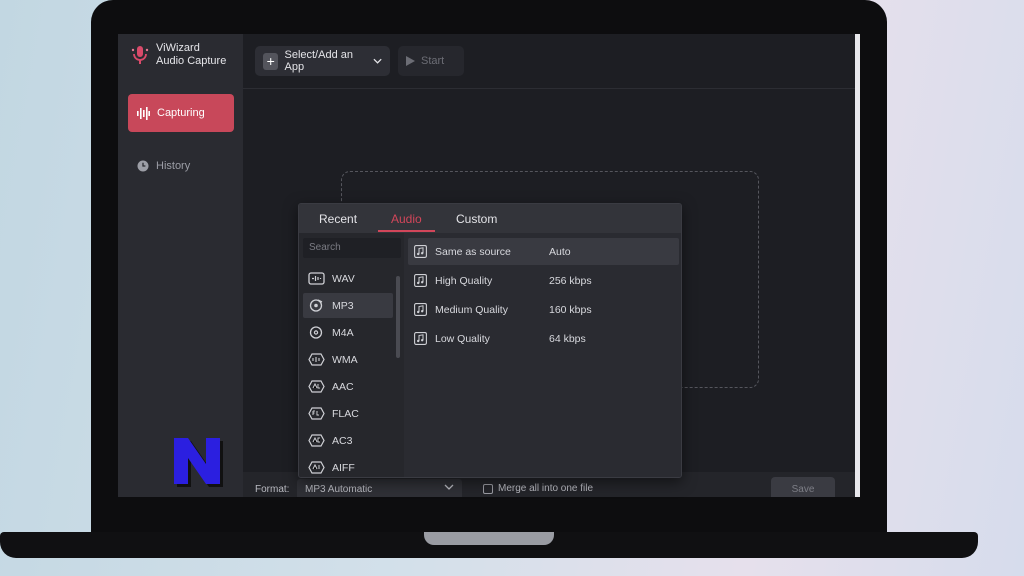 Image resolution: width=1024 pixels, height=576 pixels. What do you see at coordinates (543, 338) in the screenshot?
I see `quality-row-low: Low Quality 64 kbps` at bounding box center [543, 338].